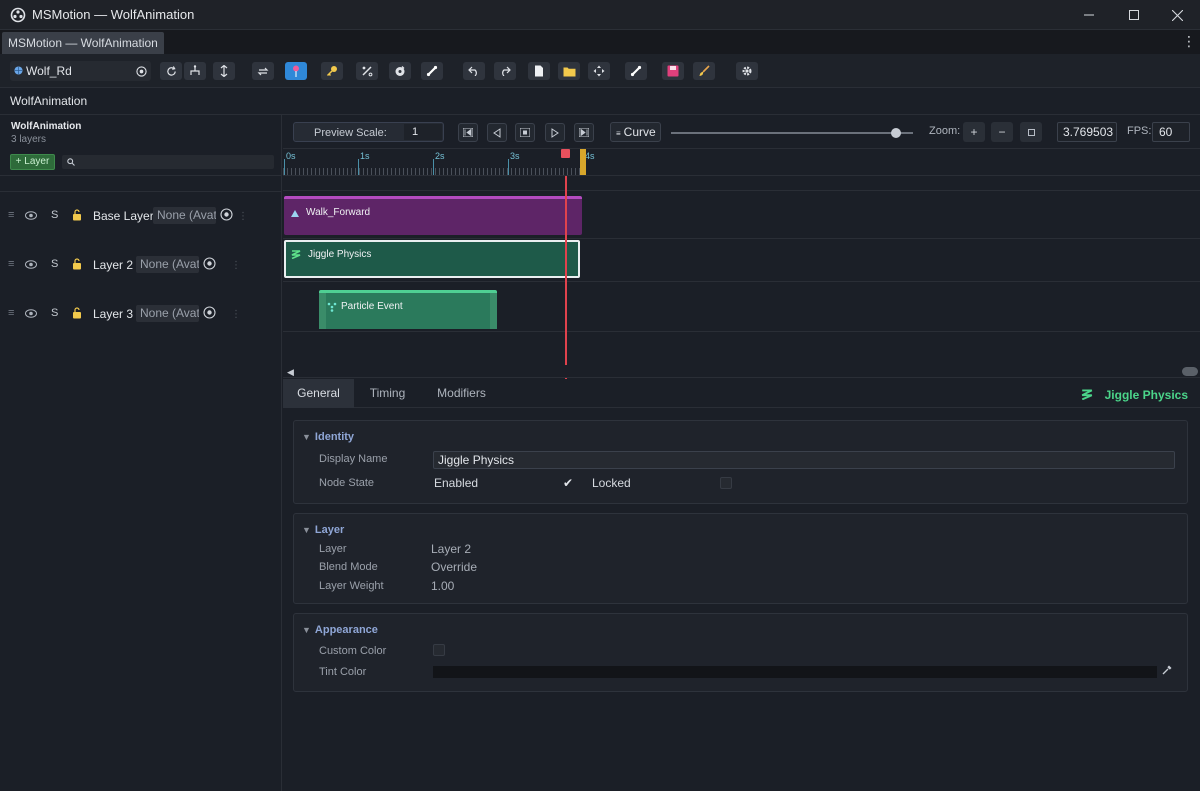 The image size is (1200, 791). What do you see at coordinates (1031, 132) in the screenshot?
I see `zoom-fit-button` at bounding box center [1031, 132].